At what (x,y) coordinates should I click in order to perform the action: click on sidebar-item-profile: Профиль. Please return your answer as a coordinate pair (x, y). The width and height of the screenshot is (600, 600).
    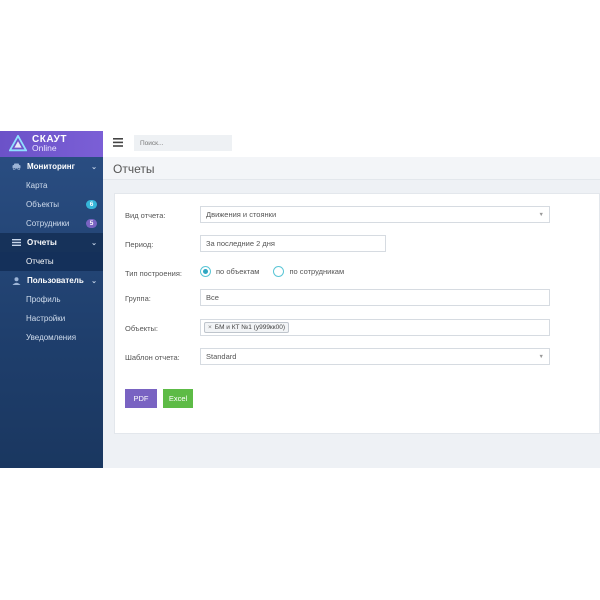
    Looking at the image, I should click on (51, 299).